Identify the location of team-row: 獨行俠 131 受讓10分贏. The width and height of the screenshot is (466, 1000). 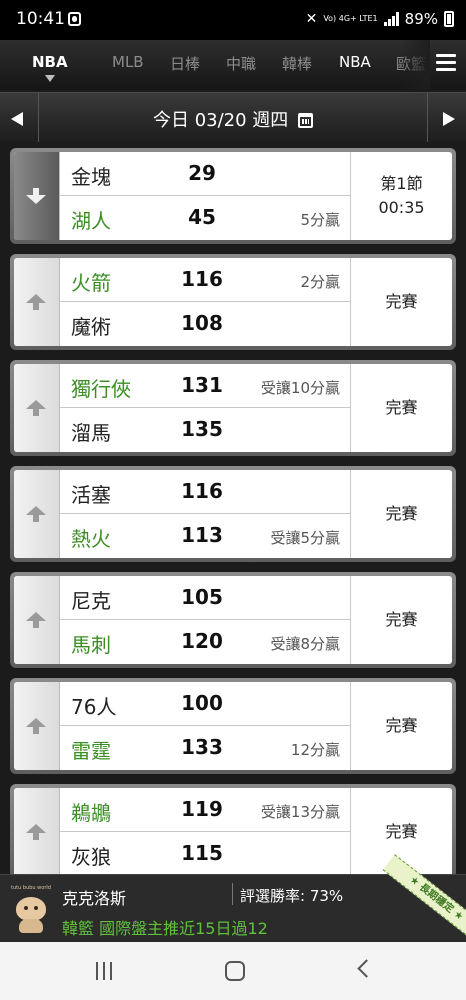
(205, 386).